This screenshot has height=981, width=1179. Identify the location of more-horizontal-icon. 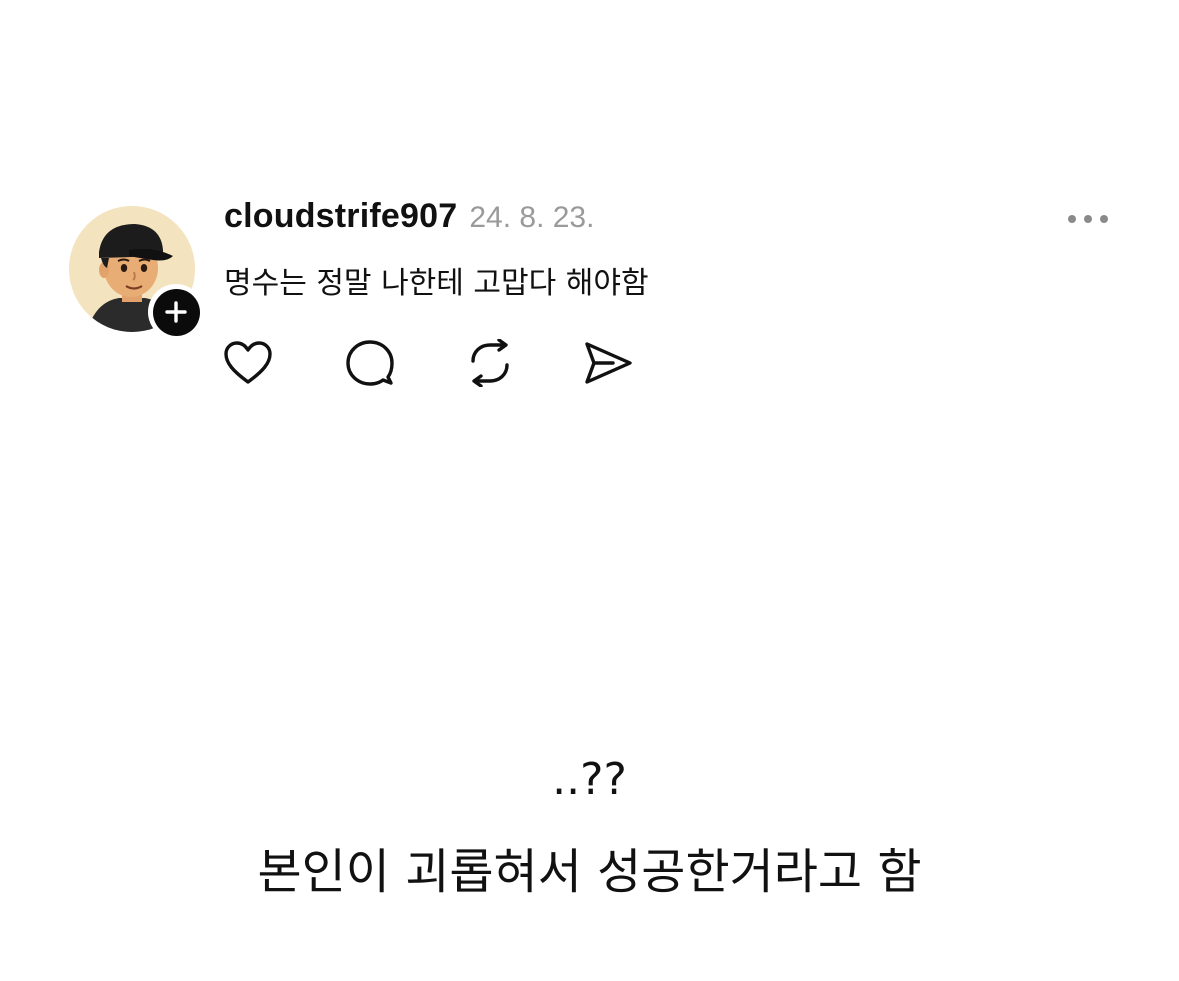
(1088, 219).